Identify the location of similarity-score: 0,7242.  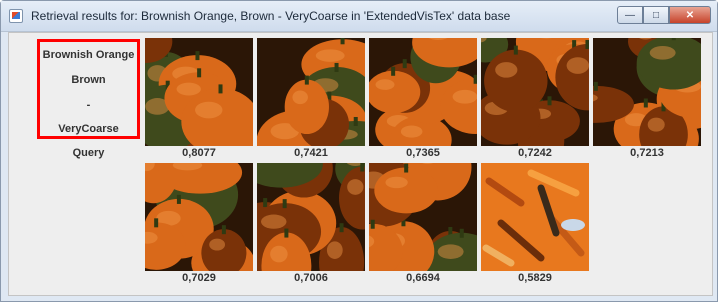
(535, 153).